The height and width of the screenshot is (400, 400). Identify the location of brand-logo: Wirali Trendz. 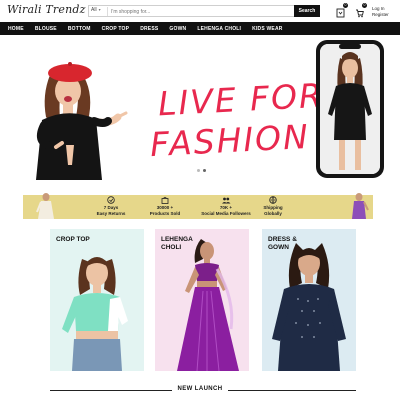
(46, 9).